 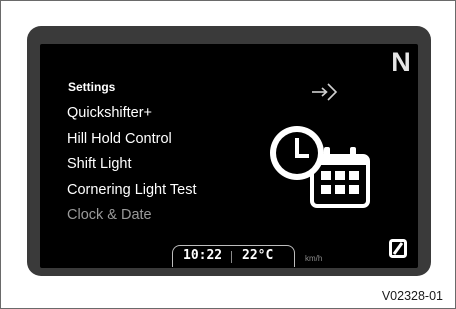 What do you see at coordinates (325, 92) in the screenshot?
I see `enter-arrow-icon` at bounding box center [325, 92].